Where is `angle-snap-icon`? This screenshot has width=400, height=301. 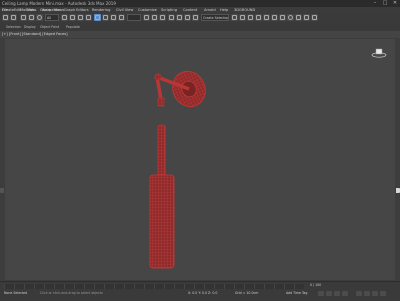
angle-snap-icon is located at coordinates (179, 17).